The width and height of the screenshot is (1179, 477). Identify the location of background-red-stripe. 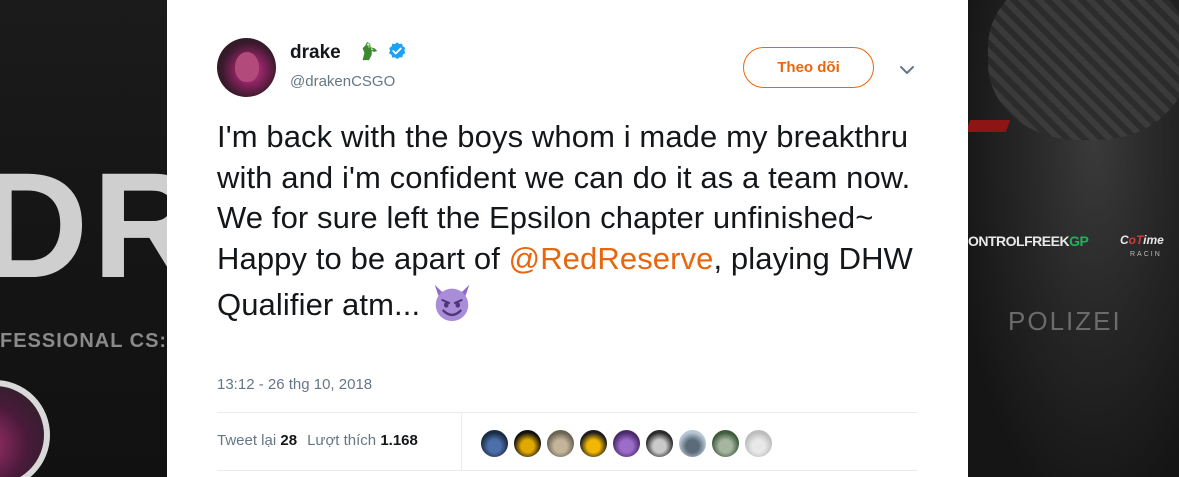
(989, 126).